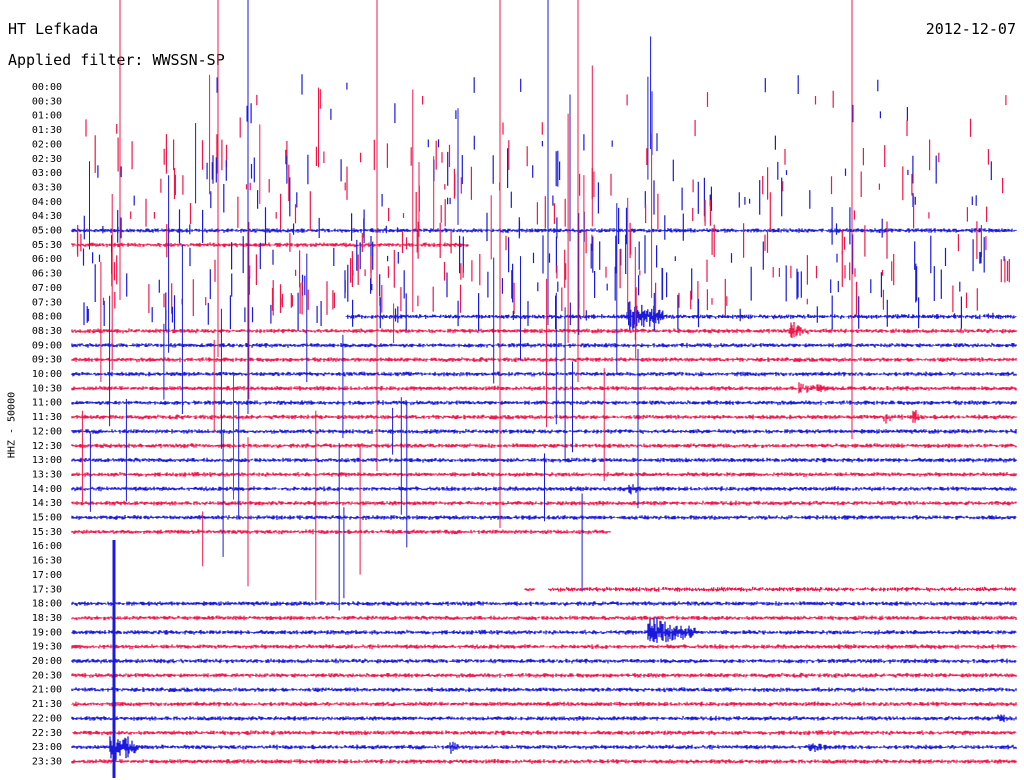 This screenshot has width=1024, height=780. What do you see at coordinates (47, 144) in the screenshot?
I see `row-time-label: 02:00` at bounding box center [47, 144].